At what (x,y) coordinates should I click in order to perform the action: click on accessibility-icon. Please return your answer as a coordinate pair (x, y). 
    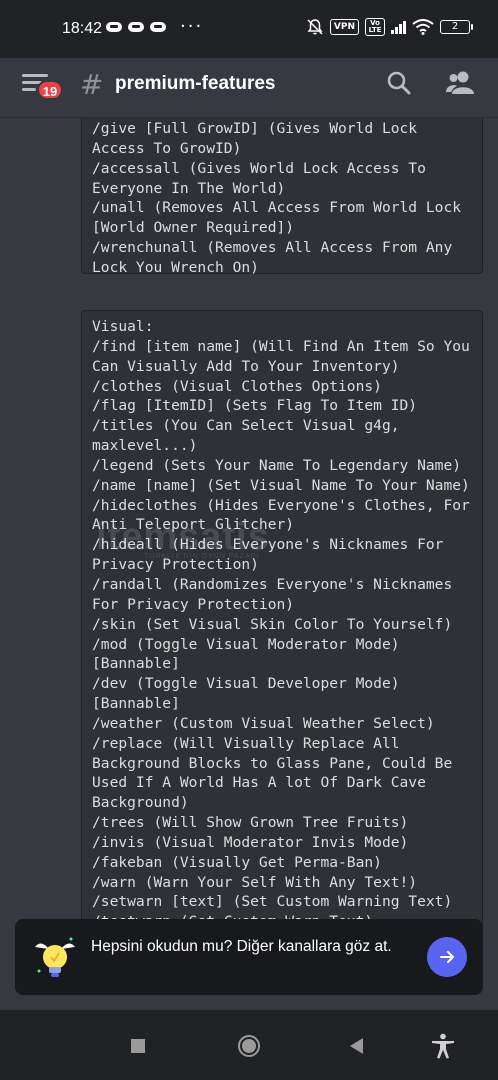
    Looking at the image, I should click on (443, 1046).